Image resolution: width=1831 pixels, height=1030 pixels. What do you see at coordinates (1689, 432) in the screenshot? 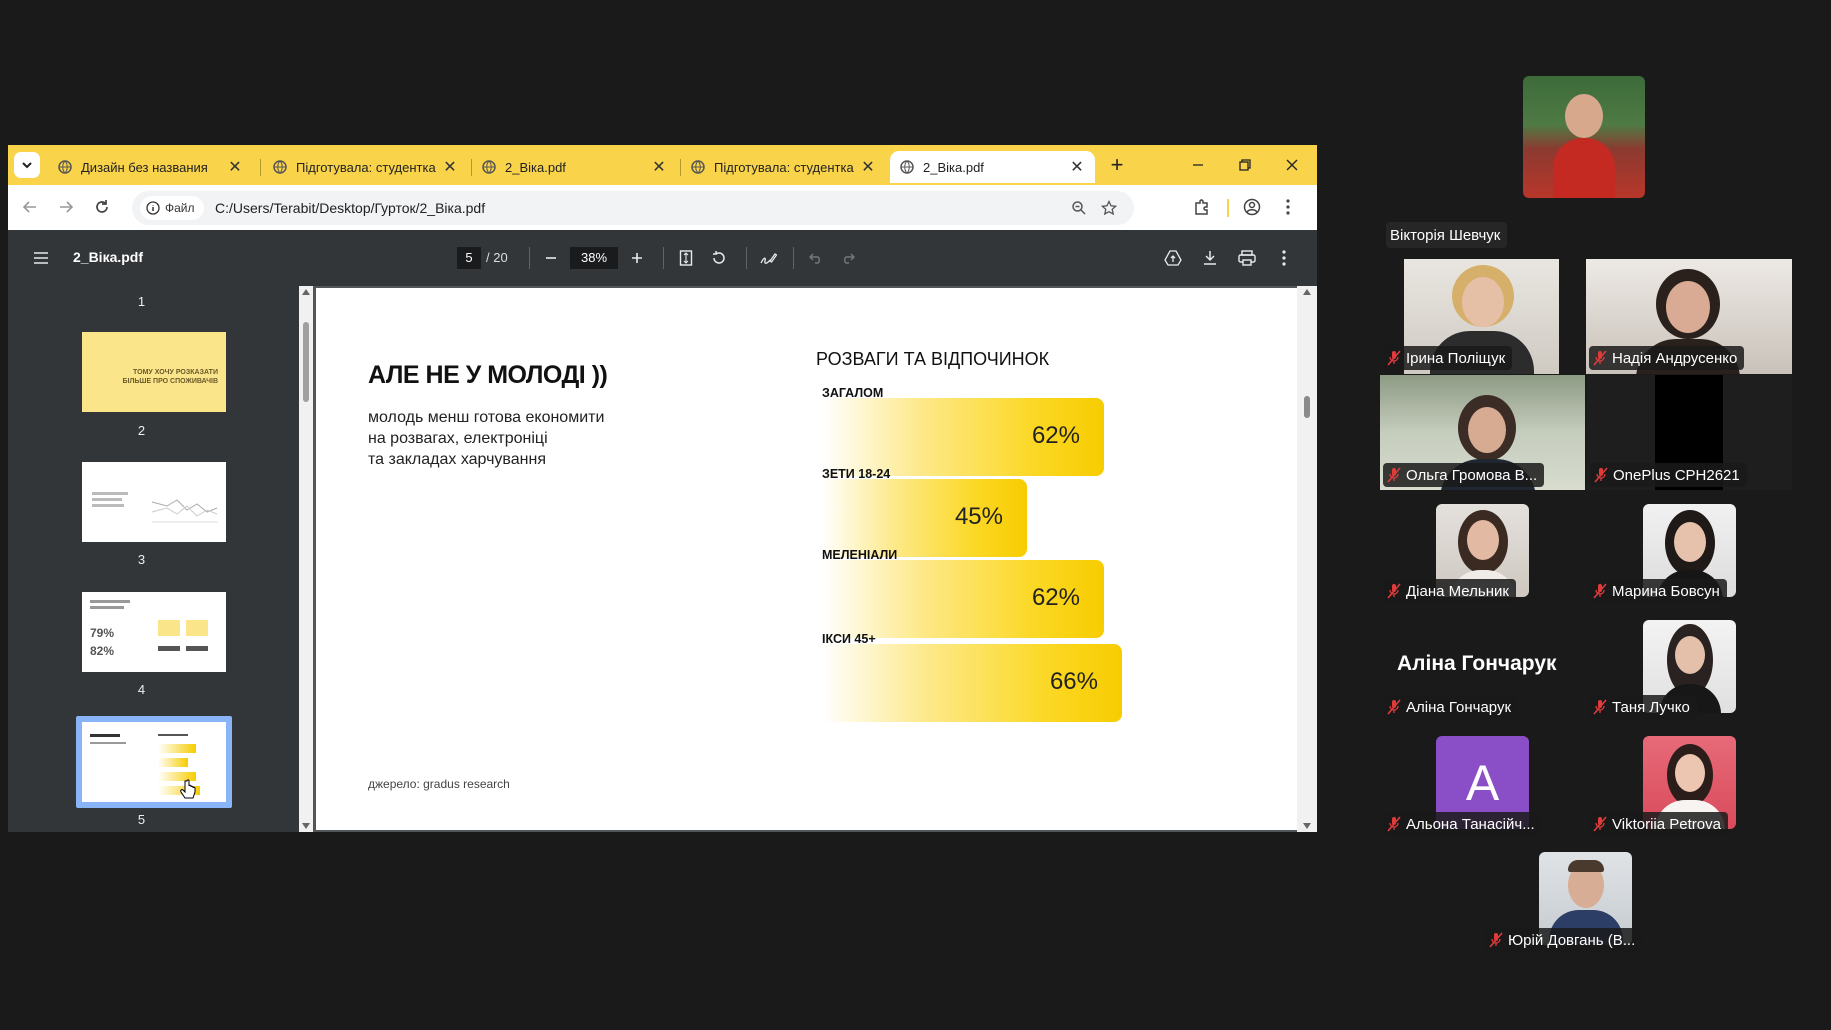
I see `participant-tile: OnePlus CPH2621` at bounding box center [1689, 432].